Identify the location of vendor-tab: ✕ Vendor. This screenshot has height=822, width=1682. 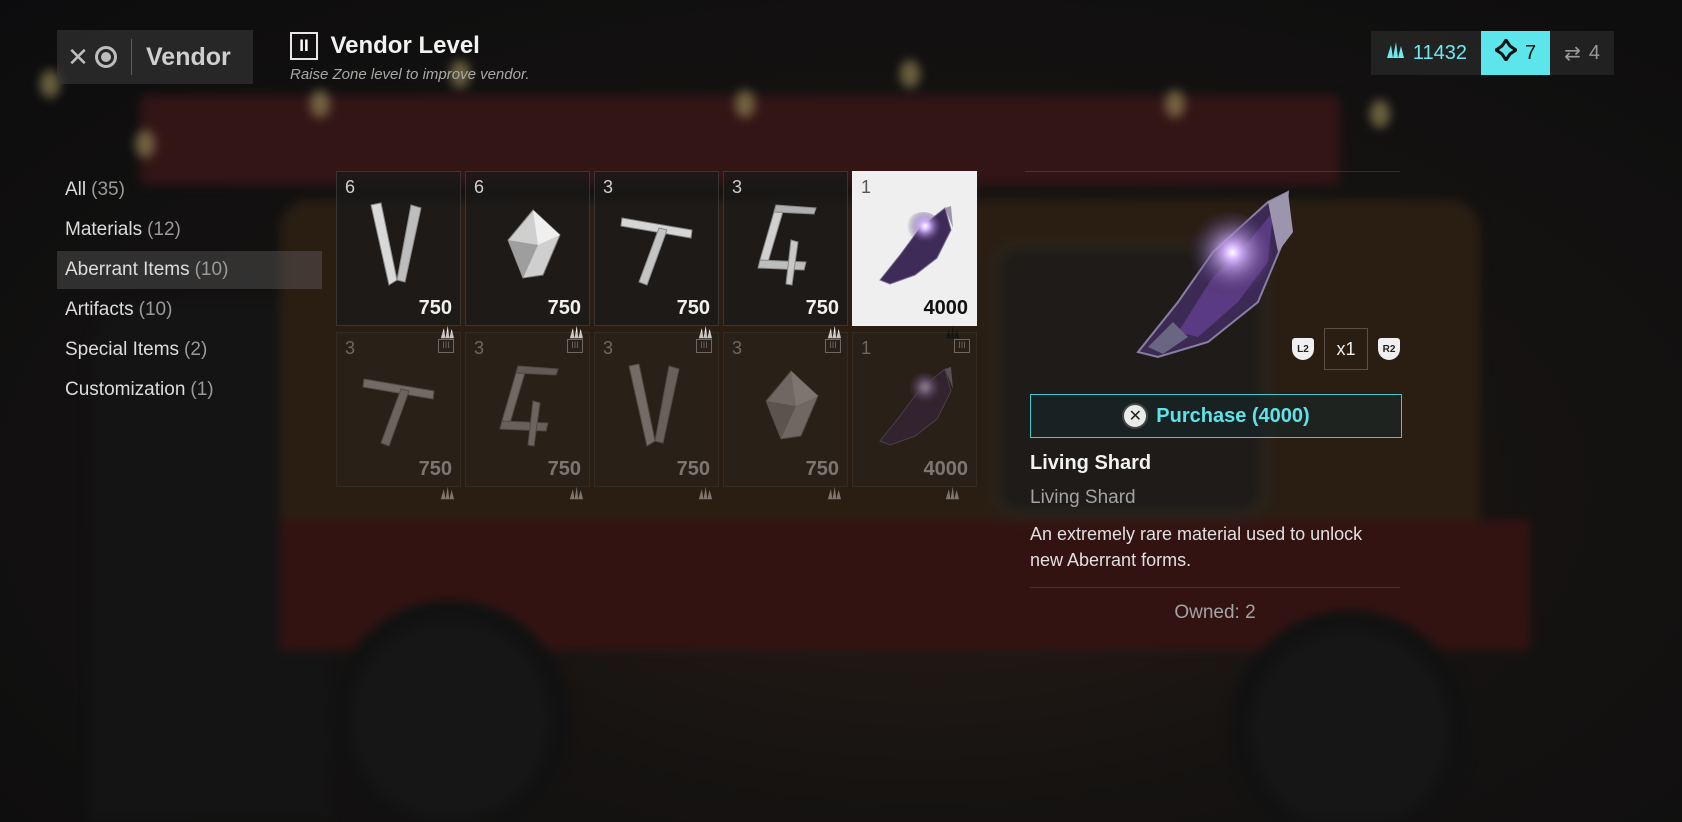
(155, 57).